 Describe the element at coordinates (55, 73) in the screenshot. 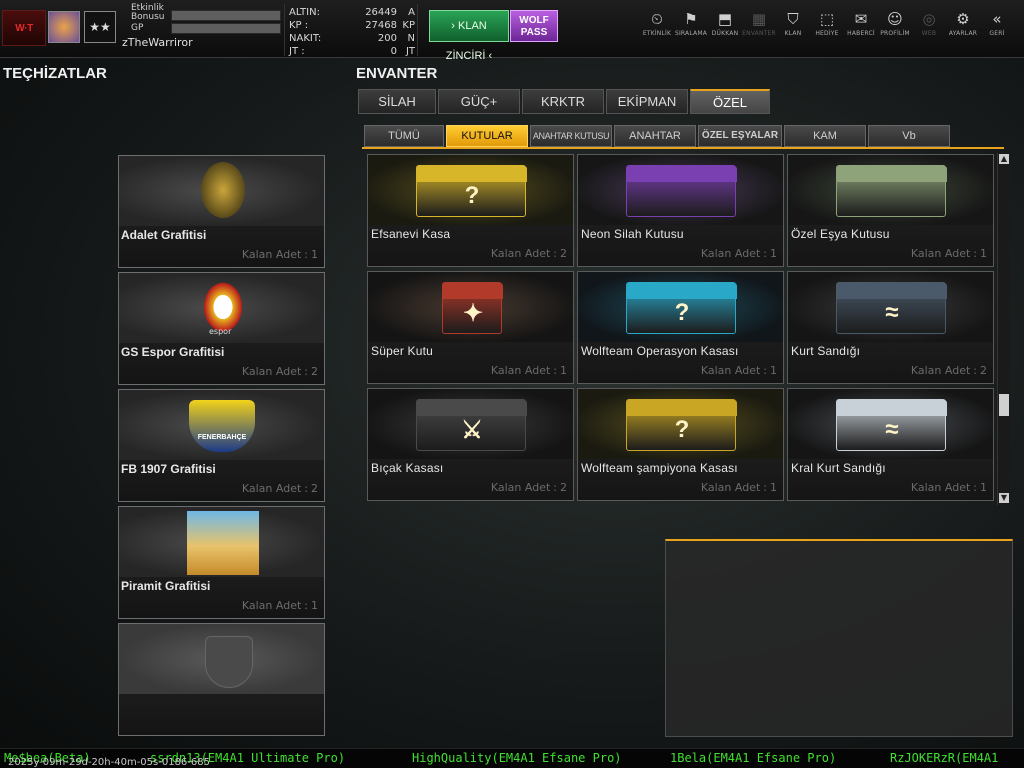

I see `equipment-title: TEÇHİZATLAR` at that location.